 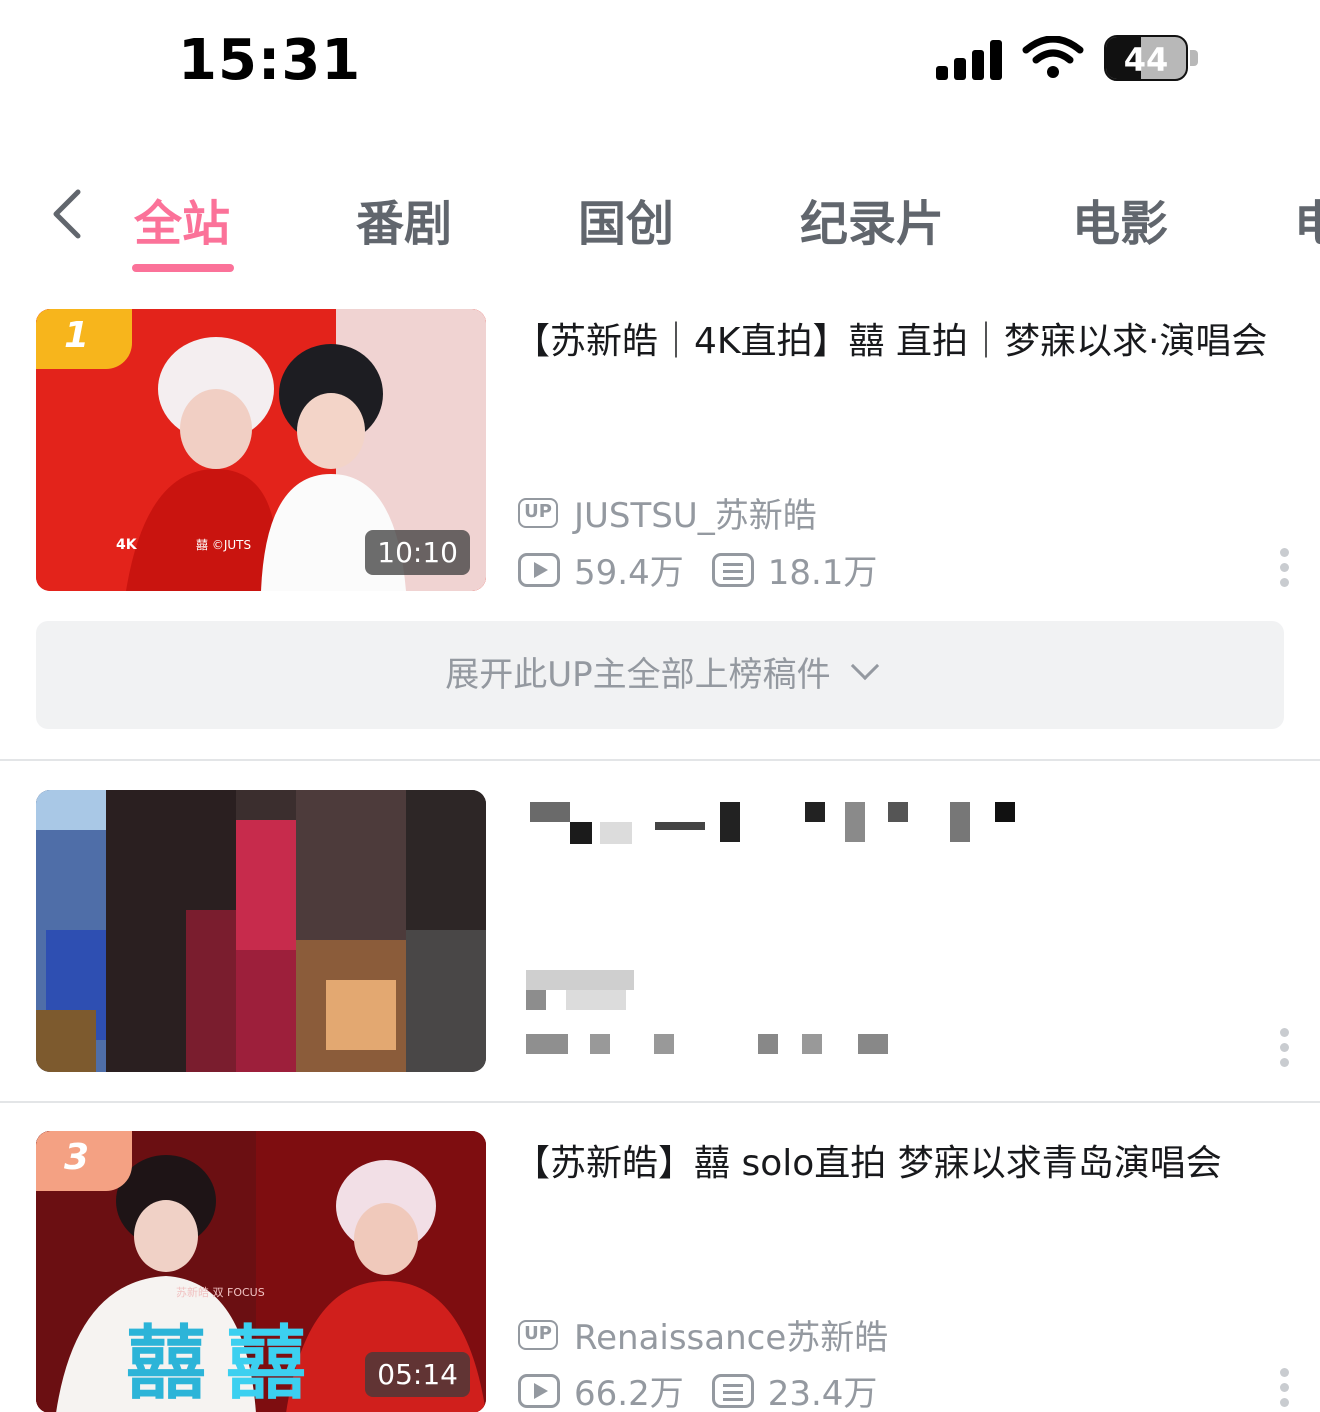 What do you see at coordinates (183, 268) in the screenshot?
I see `active-tab-indicator` at bounding box center [183, 268].